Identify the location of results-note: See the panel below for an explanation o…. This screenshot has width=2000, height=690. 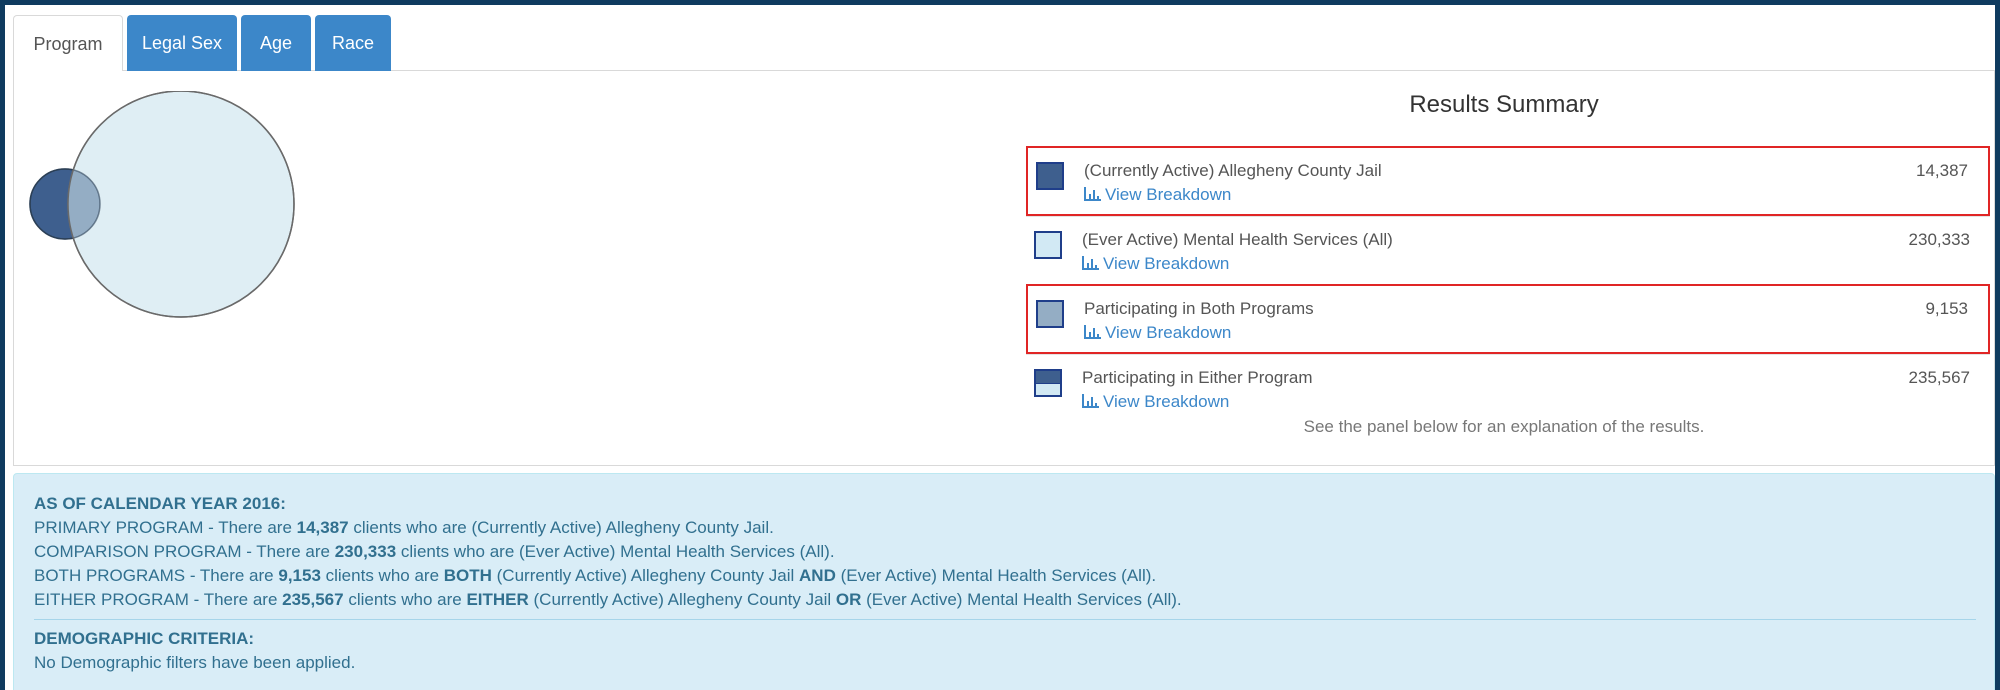
(1504, 426).